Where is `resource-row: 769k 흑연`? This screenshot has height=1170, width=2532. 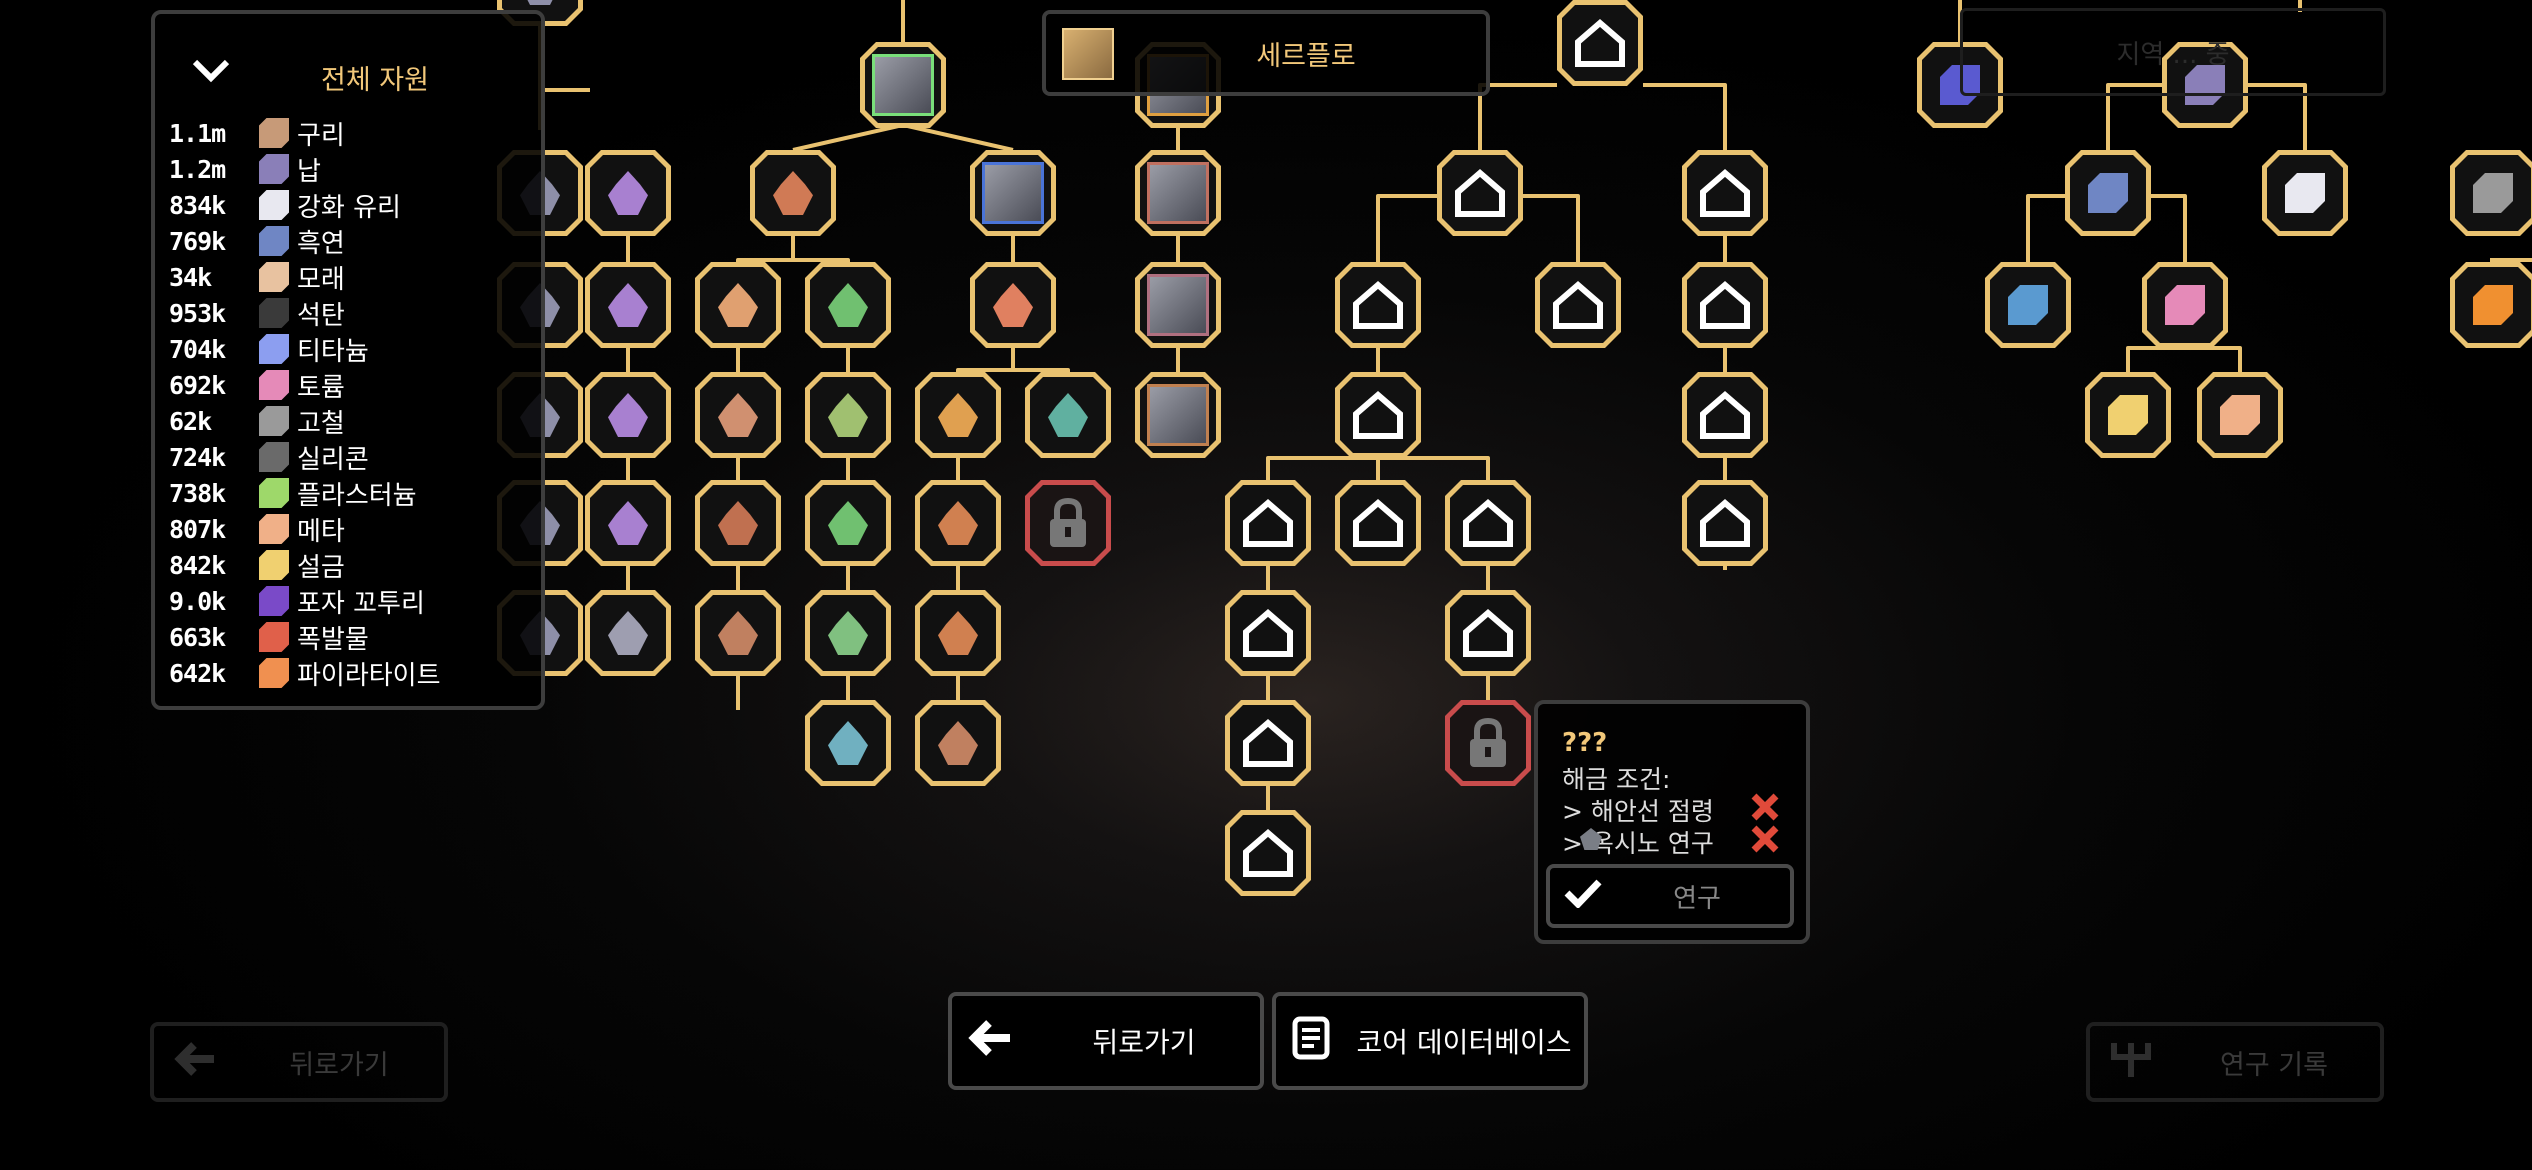
resource-row: 769k 흑연 is located at coordinates (257, 241).